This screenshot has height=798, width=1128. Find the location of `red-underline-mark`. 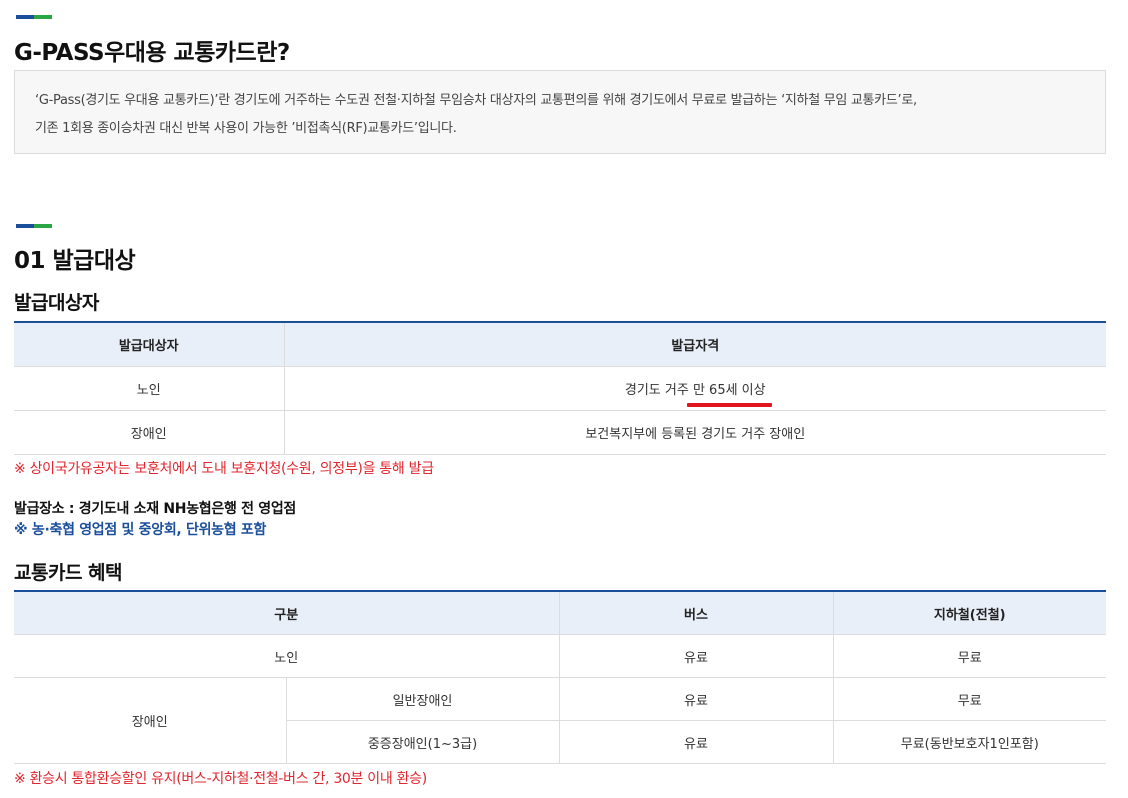

red-underline-mark is located at coordinates (729, 405).